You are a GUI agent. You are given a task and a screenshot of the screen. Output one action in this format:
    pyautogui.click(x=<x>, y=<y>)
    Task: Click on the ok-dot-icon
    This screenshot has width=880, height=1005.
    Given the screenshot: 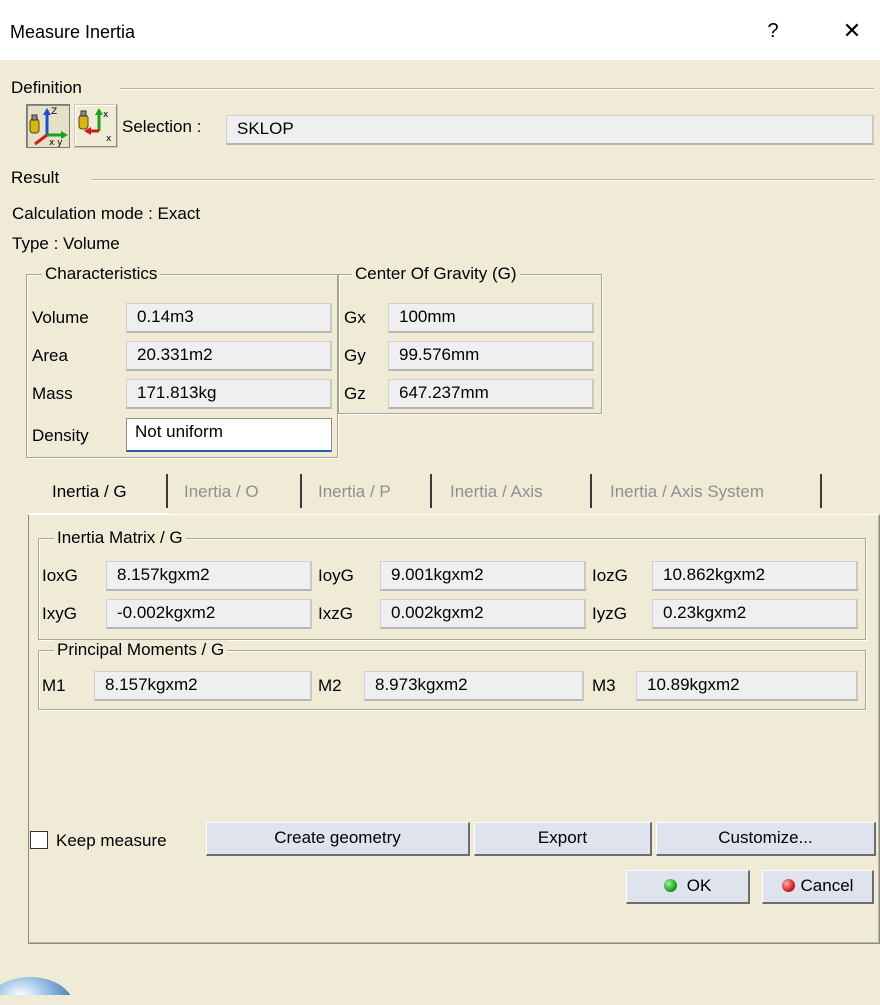 What is the action you would take?
    pyautogui.click(x=670, y=885)
    